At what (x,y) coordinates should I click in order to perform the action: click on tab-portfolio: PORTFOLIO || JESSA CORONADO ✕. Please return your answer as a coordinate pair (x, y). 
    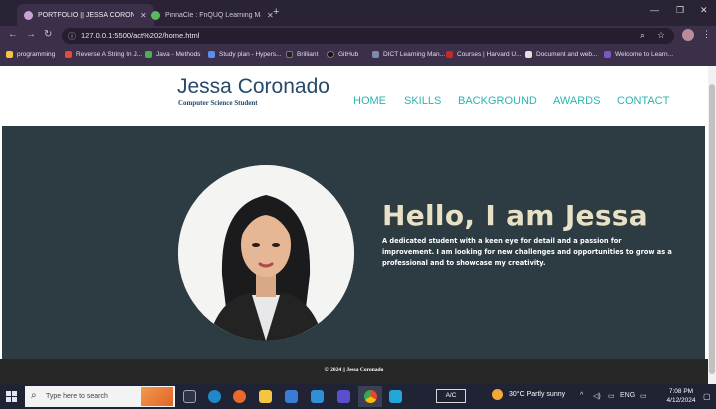
    Looking at the image, I should click on (85, 15).